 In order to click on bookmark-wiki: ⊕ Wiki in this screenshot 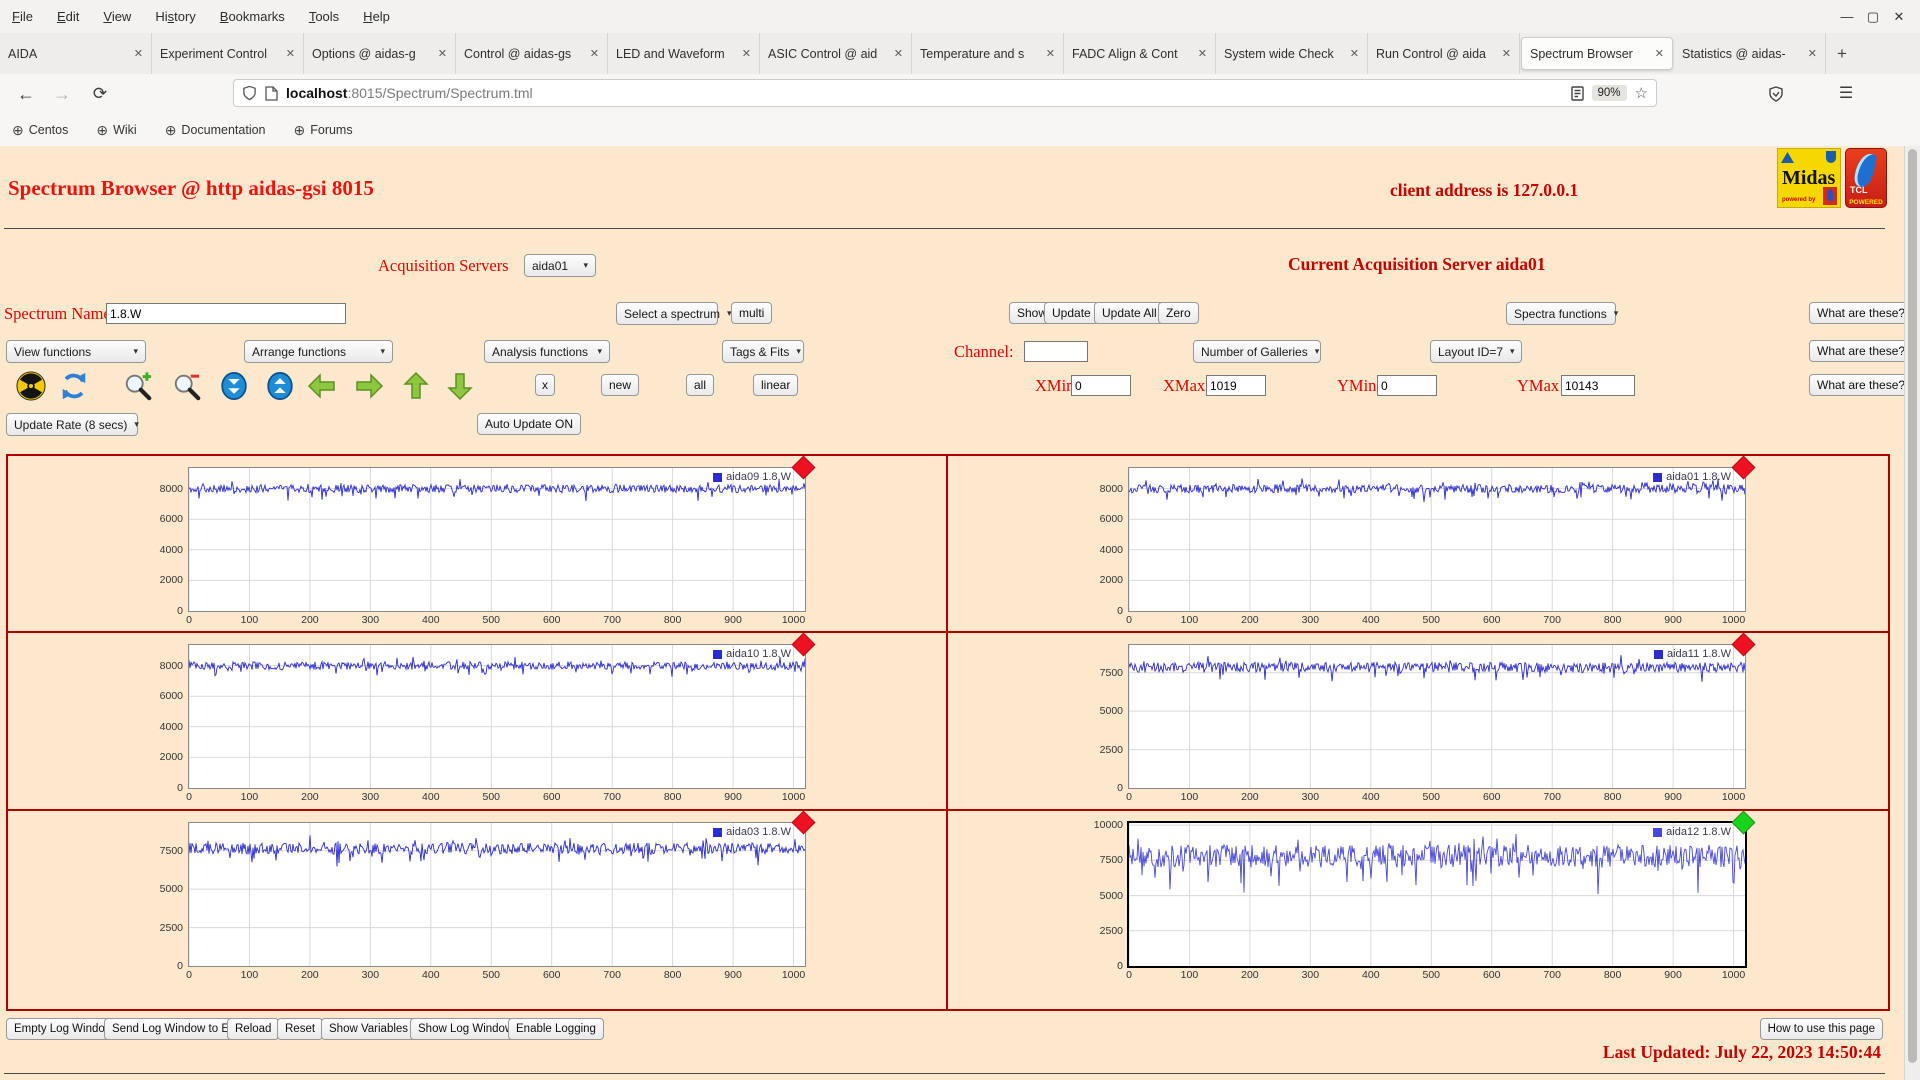, I will do `click(116, 130)`.